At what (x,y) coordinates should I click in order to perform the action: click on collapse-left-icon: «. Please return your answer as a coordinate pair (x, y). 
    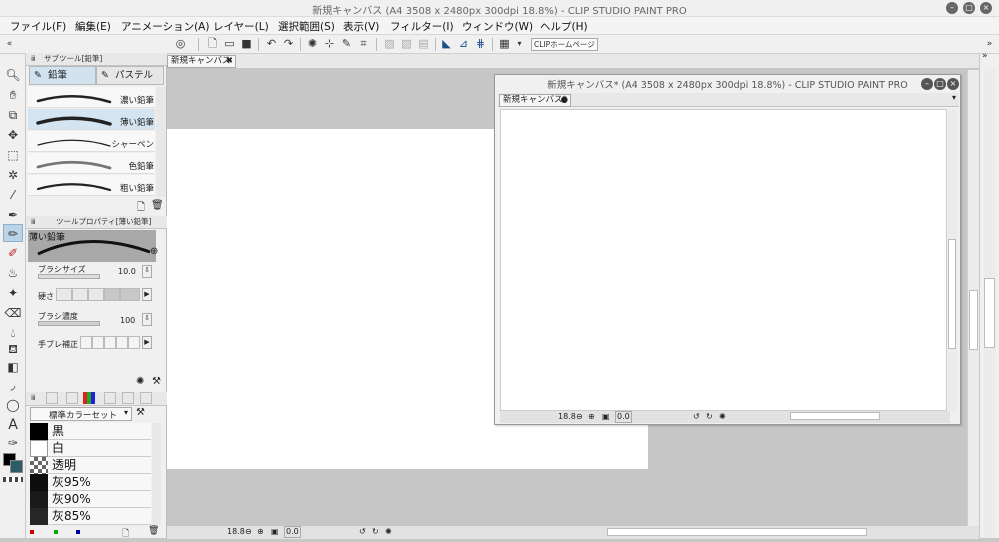
    Looking at the image, I should click on (9, 44).